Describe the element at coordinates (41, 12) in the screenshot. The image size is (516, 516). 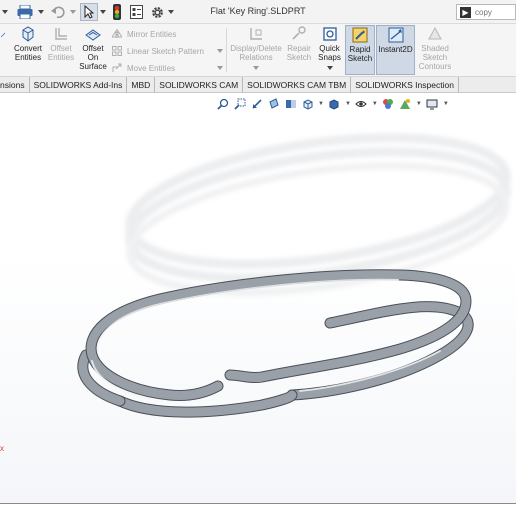
I see `print-dropdown-icon` at that location.